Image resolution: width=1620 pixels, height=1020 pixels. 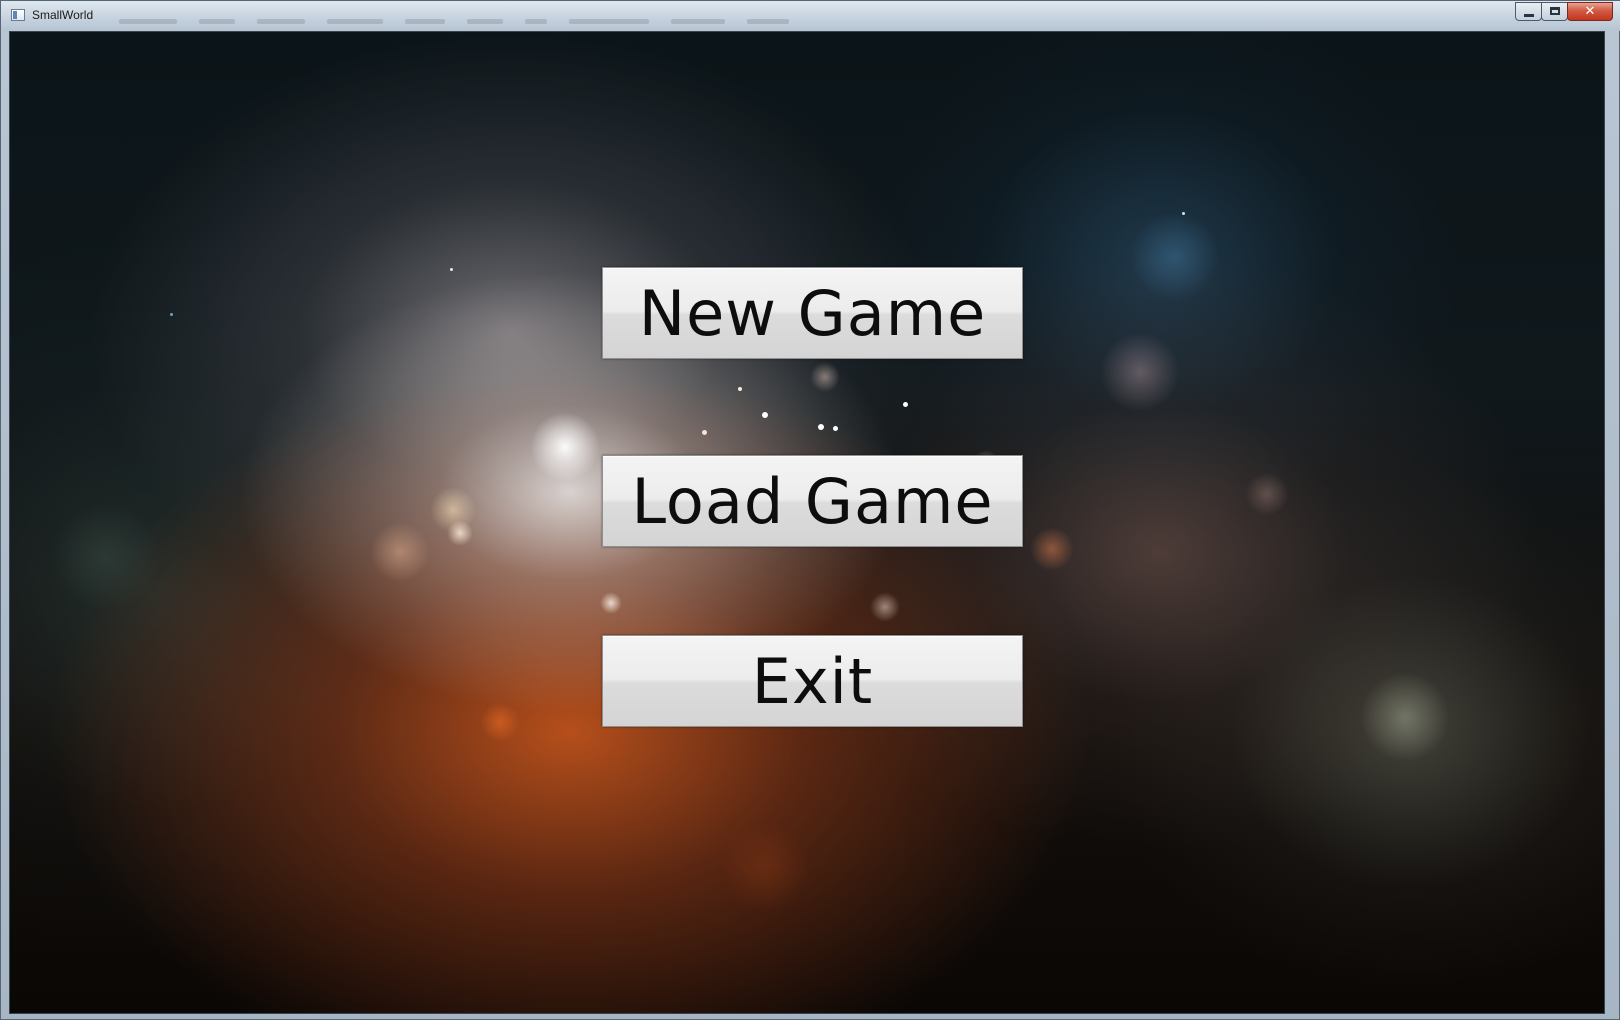 I want to click on exit-label: Exit, so click(x=812, y=681).